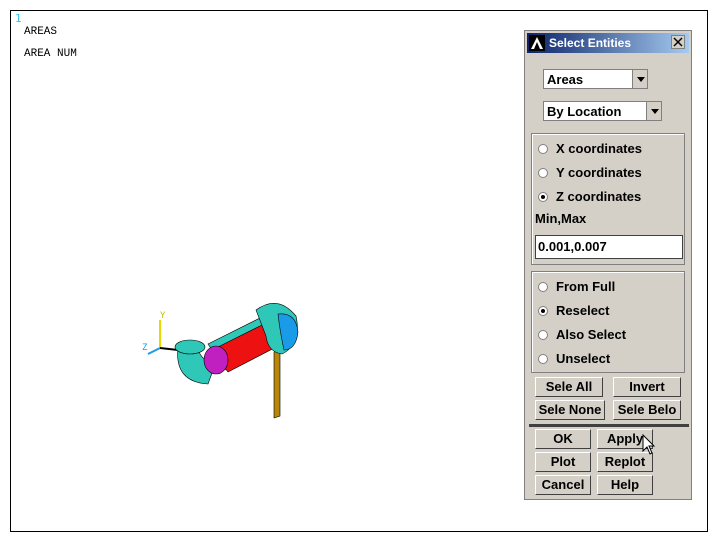  What do you see at coordinates (608, 322) in the screenshot?
I see `selection-mode-group: From Full Reselect Also Select Unselect` at bounding box center [608, 322].